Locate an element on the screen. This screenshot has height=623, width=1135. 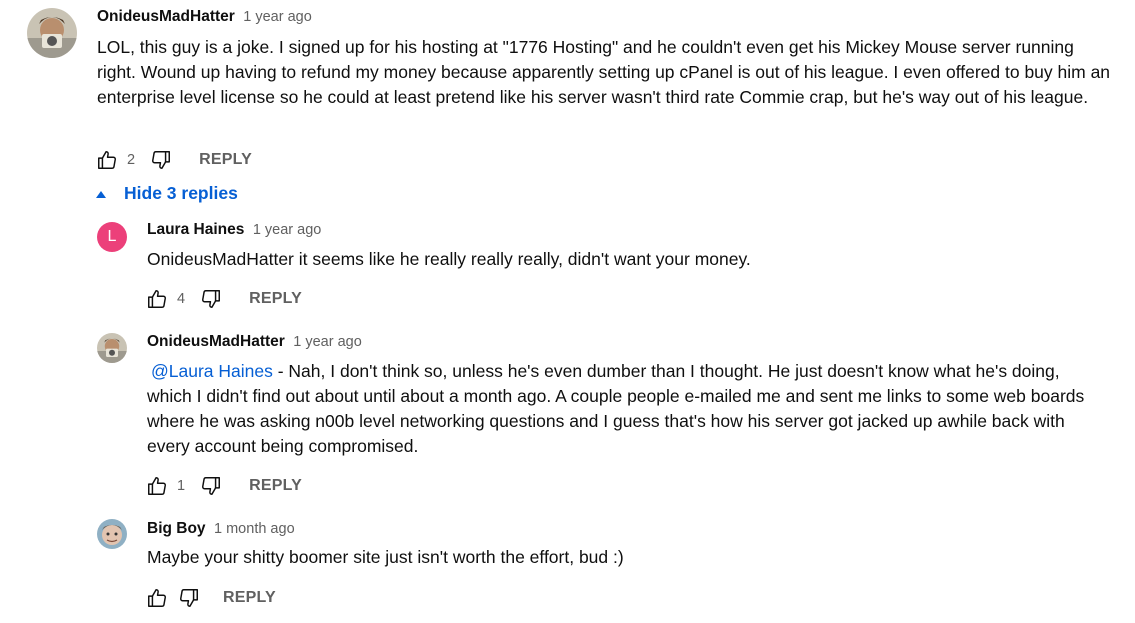
comment-header: OnideusMadHatter 1 year ago is located at coordinates (204, 17).